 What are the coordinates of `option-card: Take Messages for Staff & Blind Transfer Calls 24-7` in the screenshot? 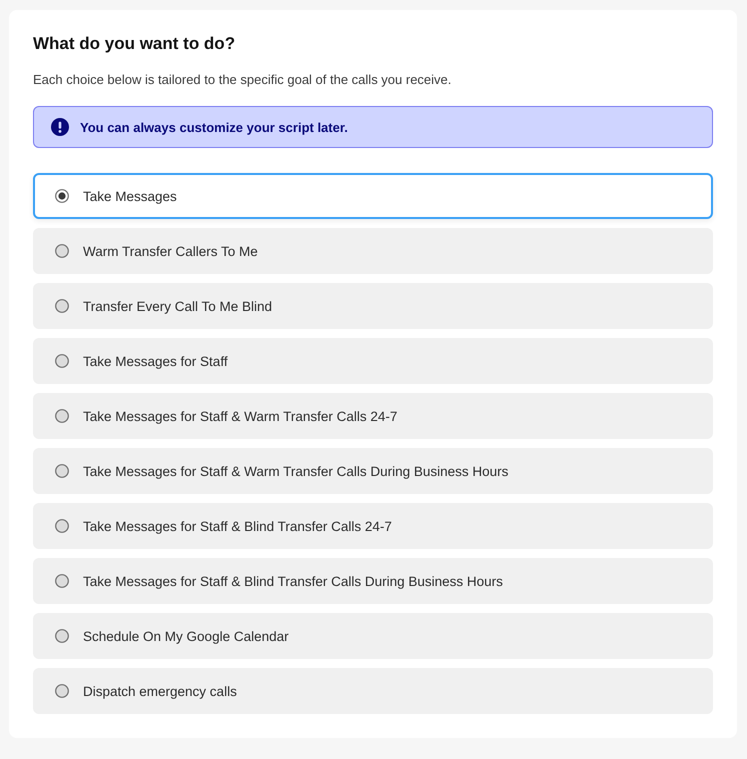 It's located at (373, 526).